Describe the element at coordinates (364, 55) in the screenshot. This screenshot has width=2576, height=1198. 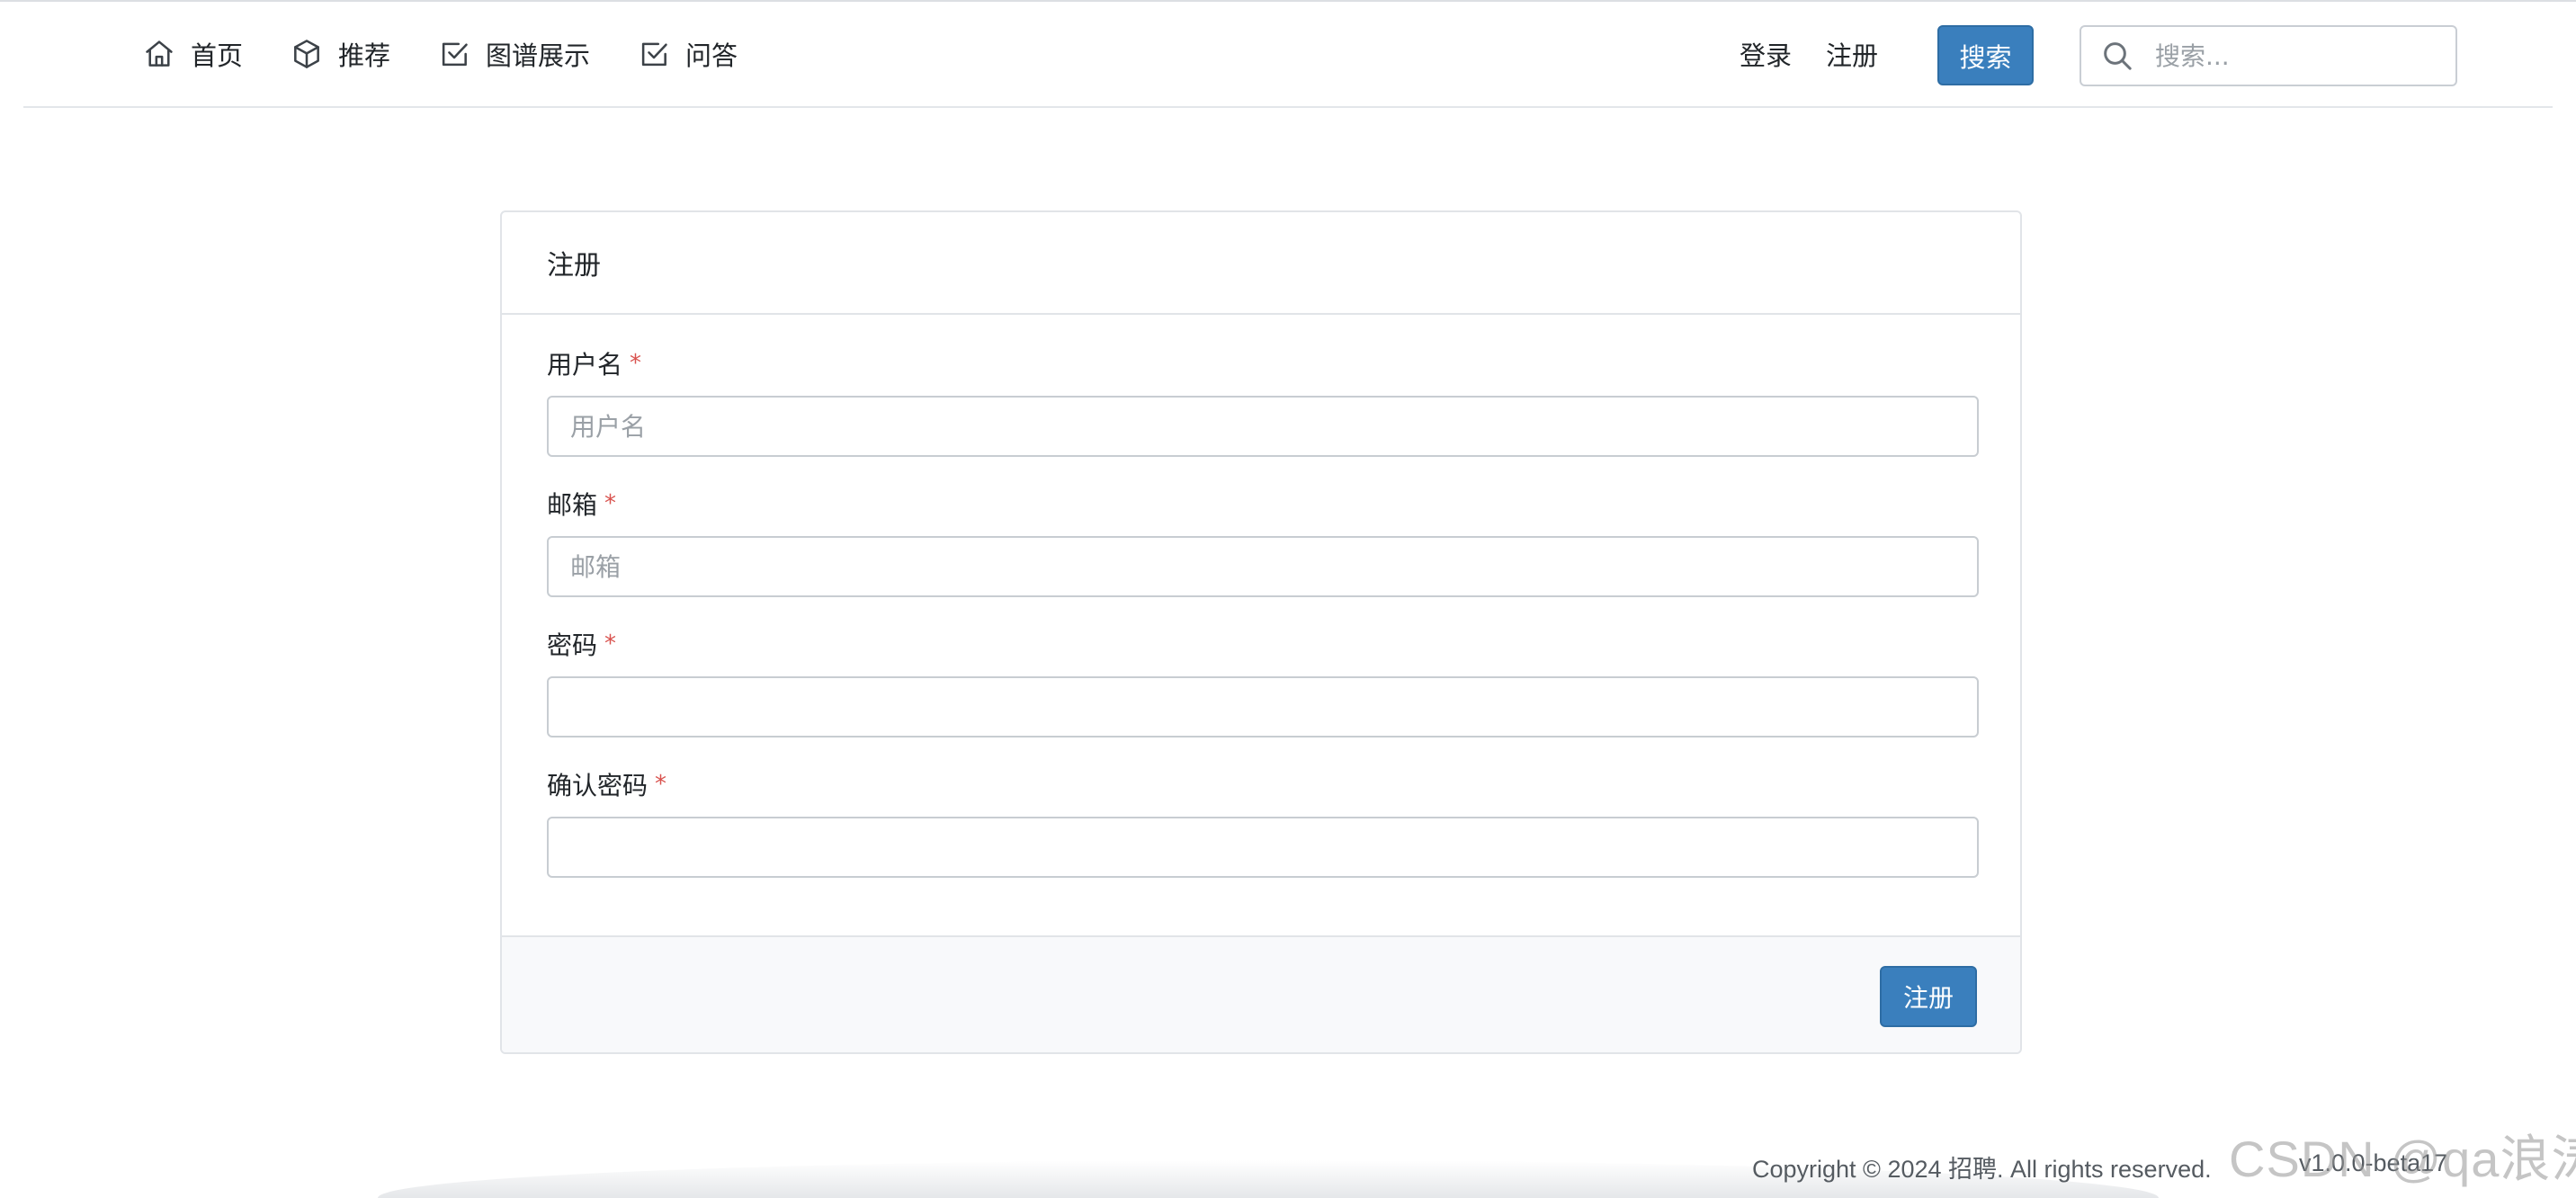
I see `nav-item-label: 推荐` at that location.